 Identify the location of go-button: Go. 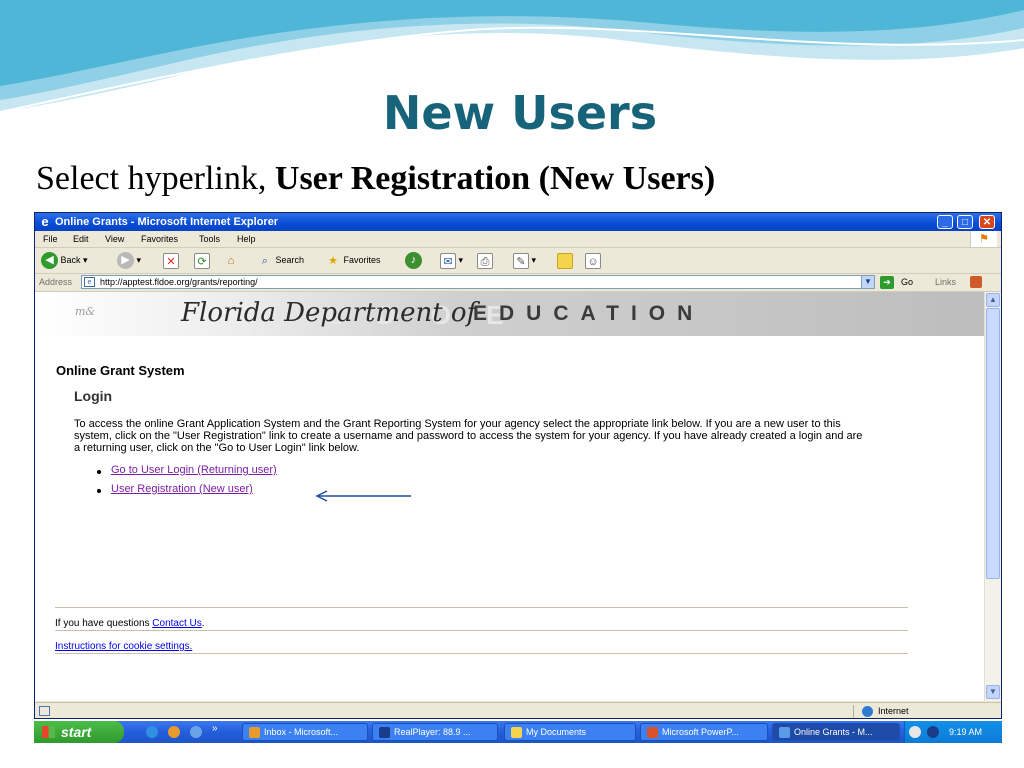
(907, 282).